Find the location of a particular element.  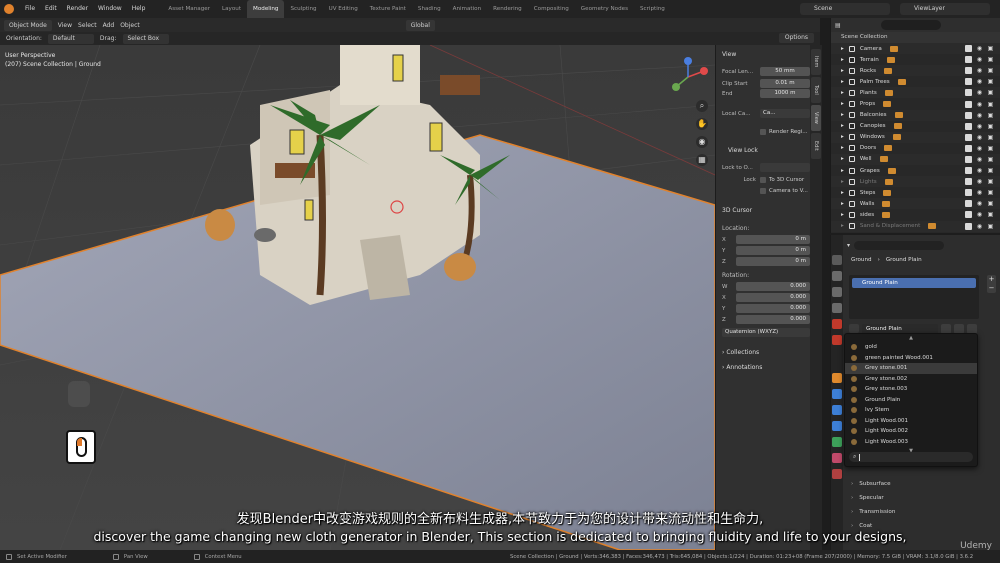

object-mode-dropdown: Object Mode is located at coordinates (28, 25).